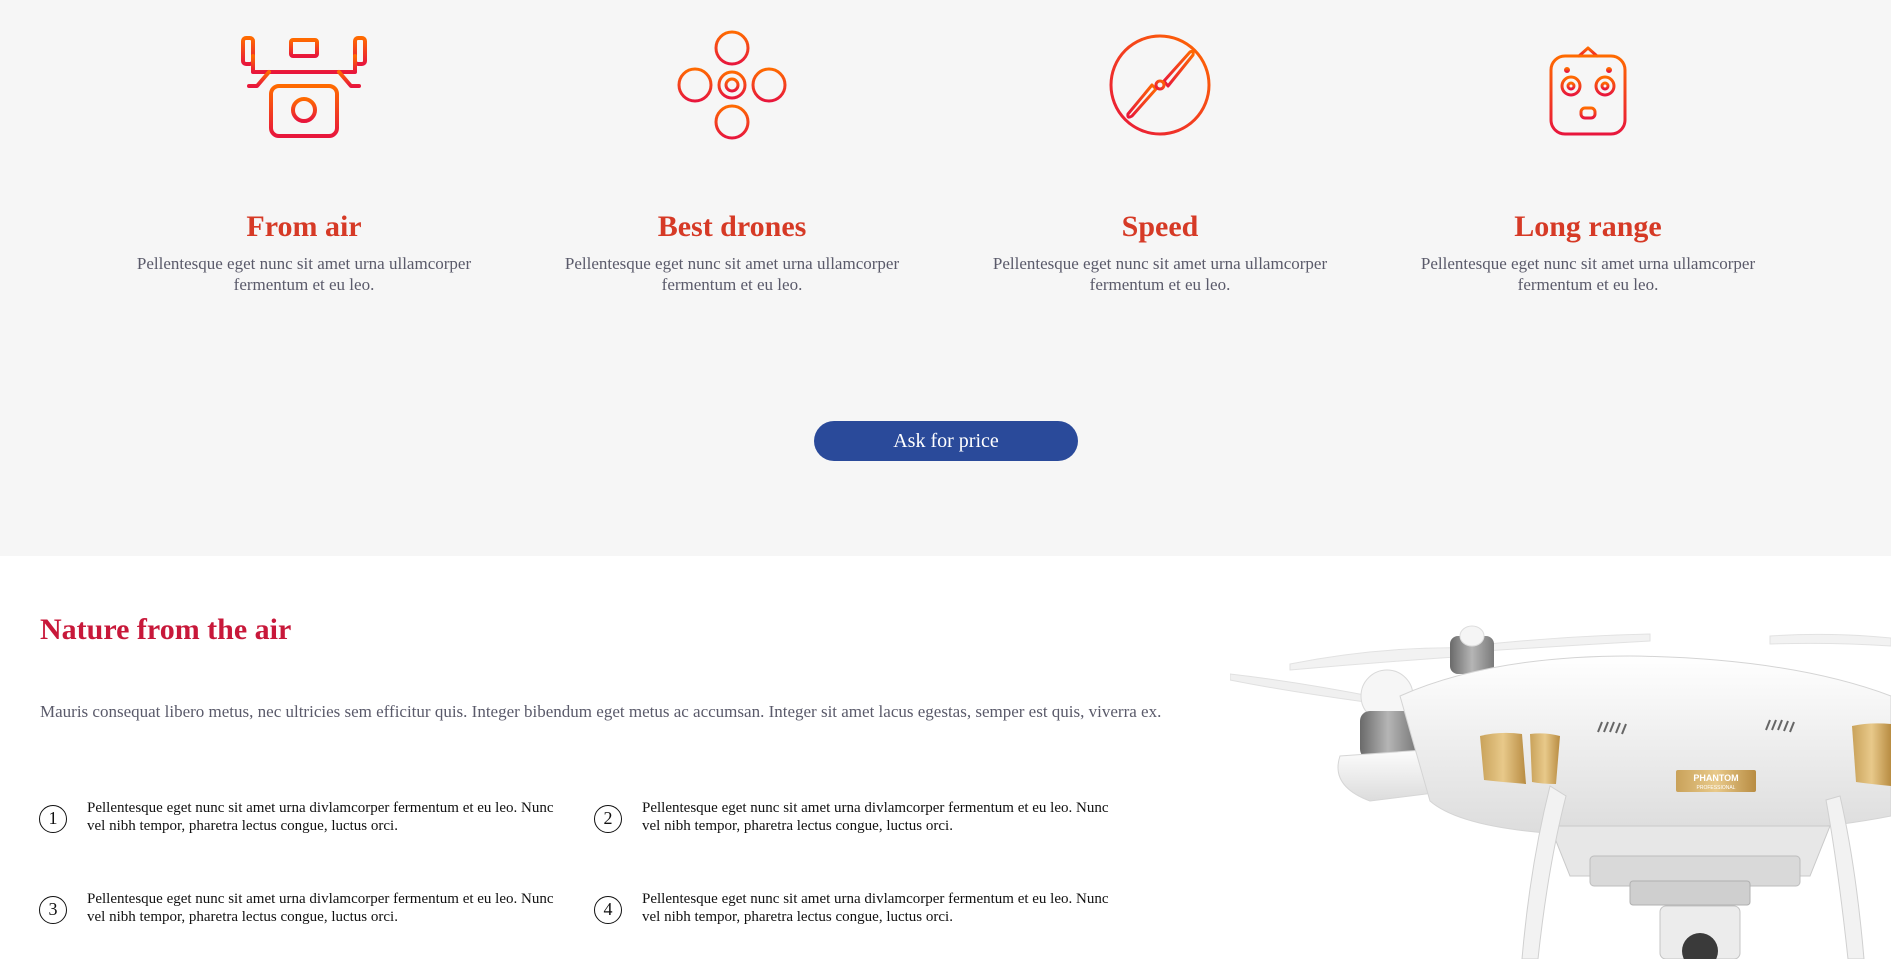 This screenshot has width=1891, height=959. Describe the element at coordinates (304, 85) in the screenshot. I see `camera-drone-icon` at that location.